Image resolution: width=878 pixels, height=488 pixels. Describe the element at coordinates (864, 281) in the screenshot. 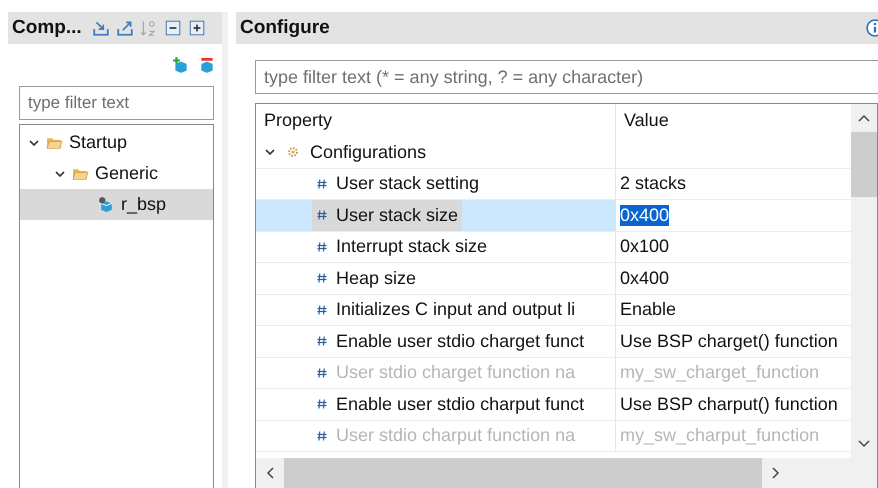

I see `vertical-scrollbar` at that location.